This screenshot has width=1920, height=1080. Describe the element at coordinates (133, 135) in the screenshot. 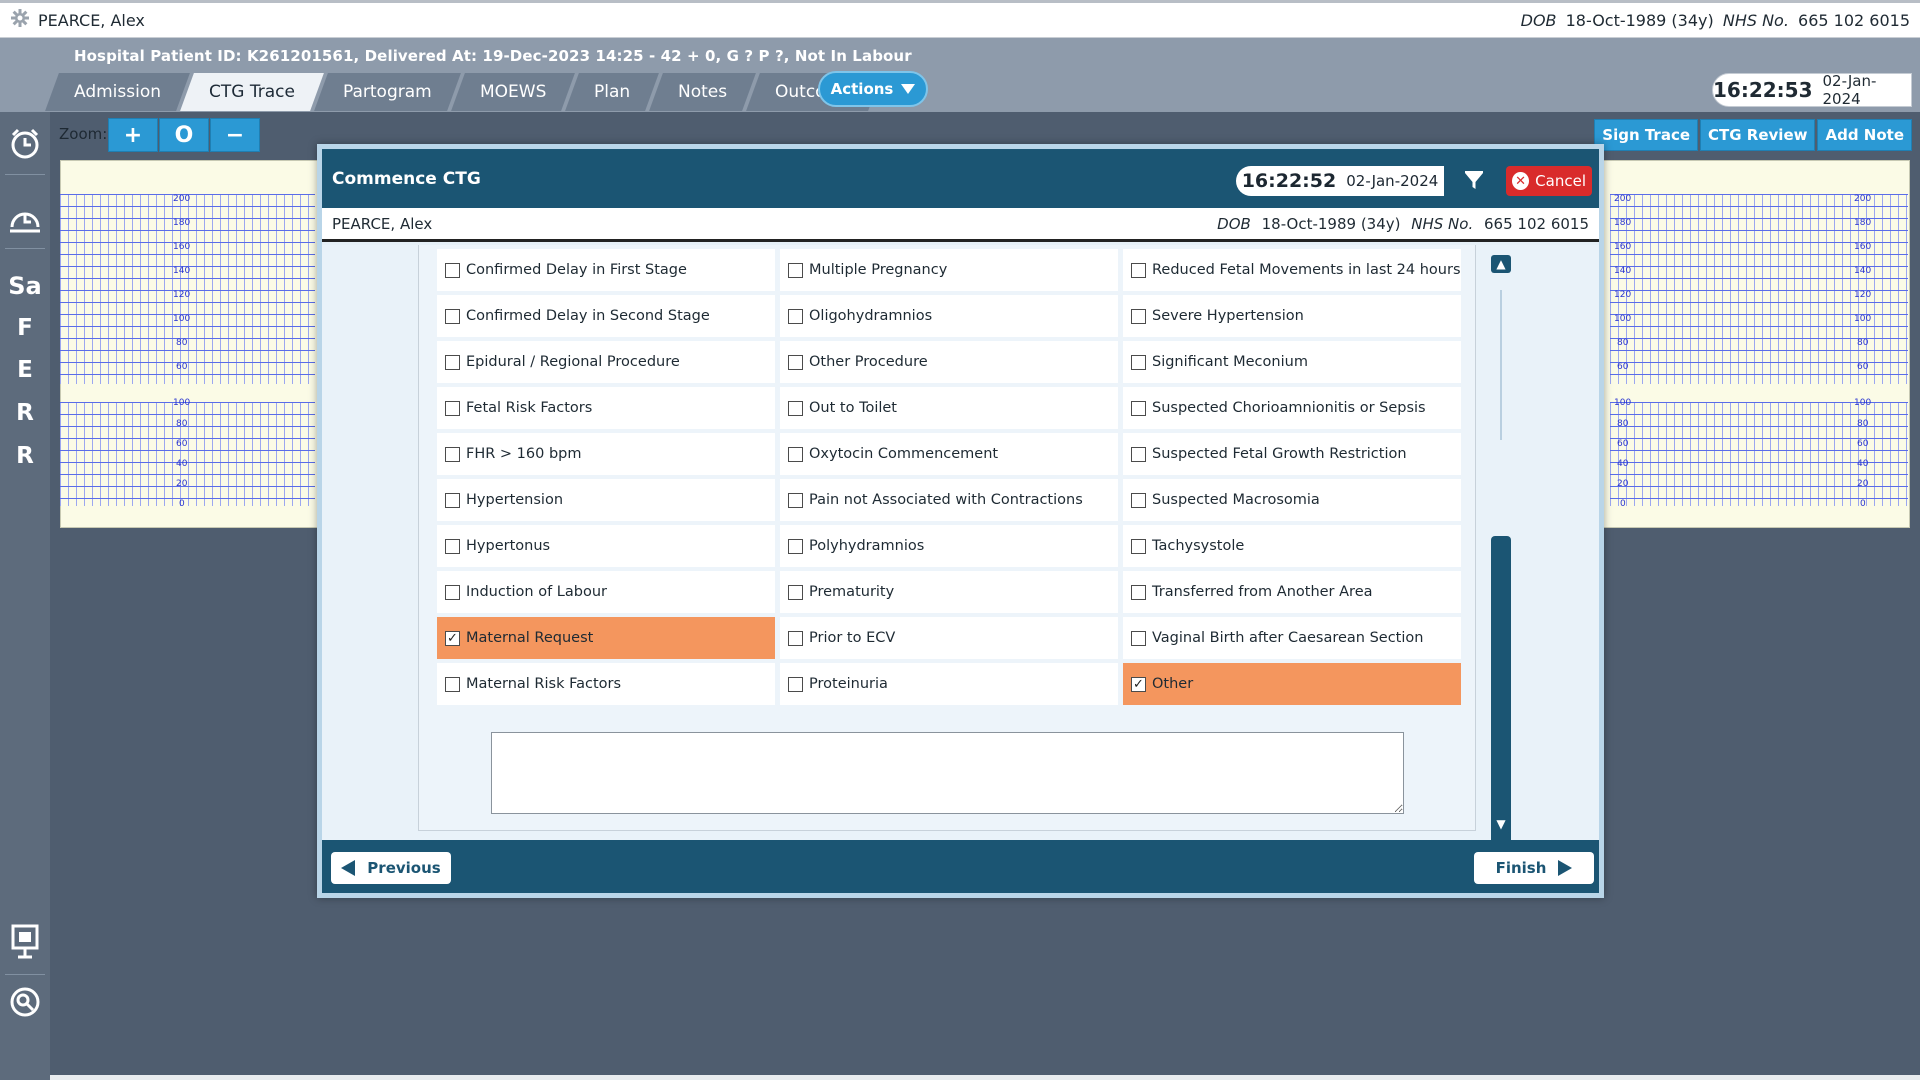

I see `zoom-in-button: +` at that location.